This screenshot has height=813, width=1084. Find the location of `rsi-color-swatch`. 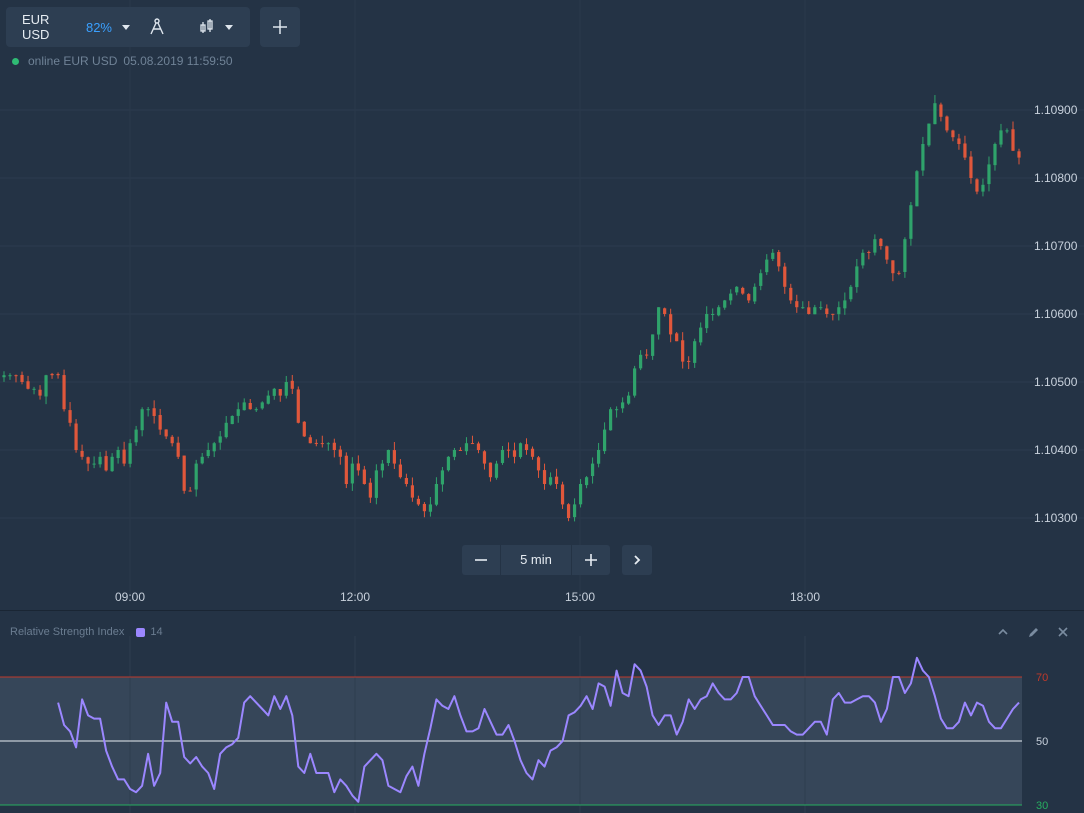

rsi-color-swatch is located at coordinates (141, 632).